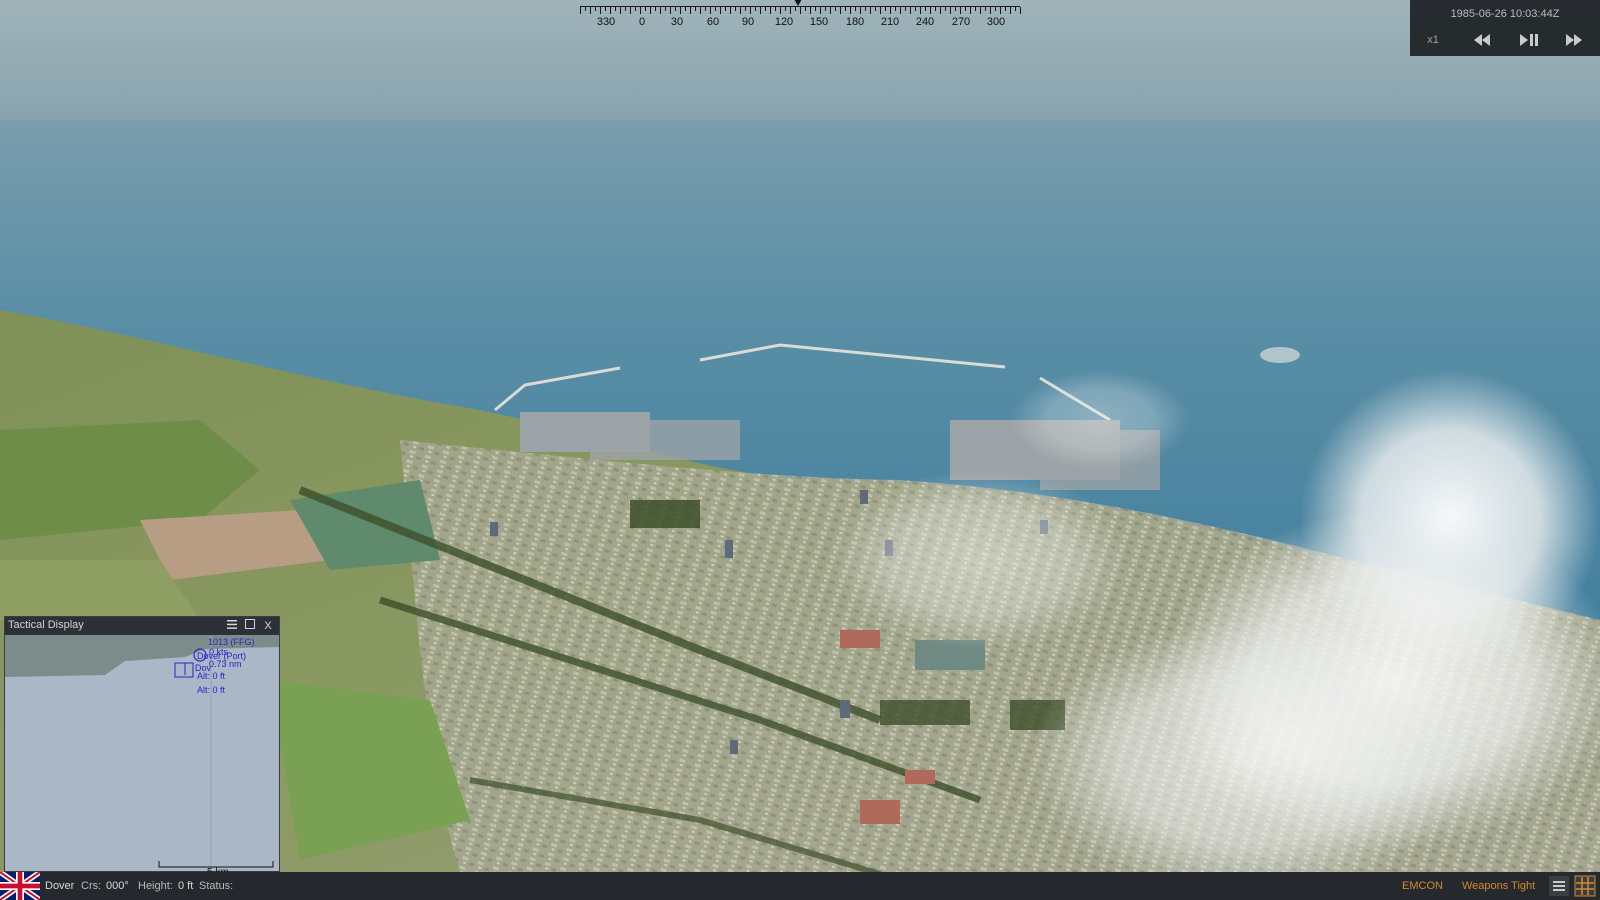  What do you see at coordinates (1559, 886) in the screenshot?
I see `list-icon` at bounding box center [1559, 886].